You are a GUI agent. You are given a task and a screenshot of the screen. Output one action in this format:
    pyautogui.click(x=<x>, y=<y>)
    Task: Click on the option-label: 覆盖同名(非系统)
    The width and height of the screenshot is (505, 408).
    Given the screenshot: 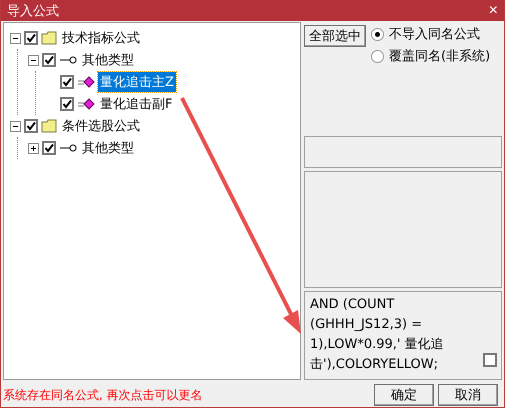 What is the action you would take?
    pyautogui.click(x=439, y=56)
    